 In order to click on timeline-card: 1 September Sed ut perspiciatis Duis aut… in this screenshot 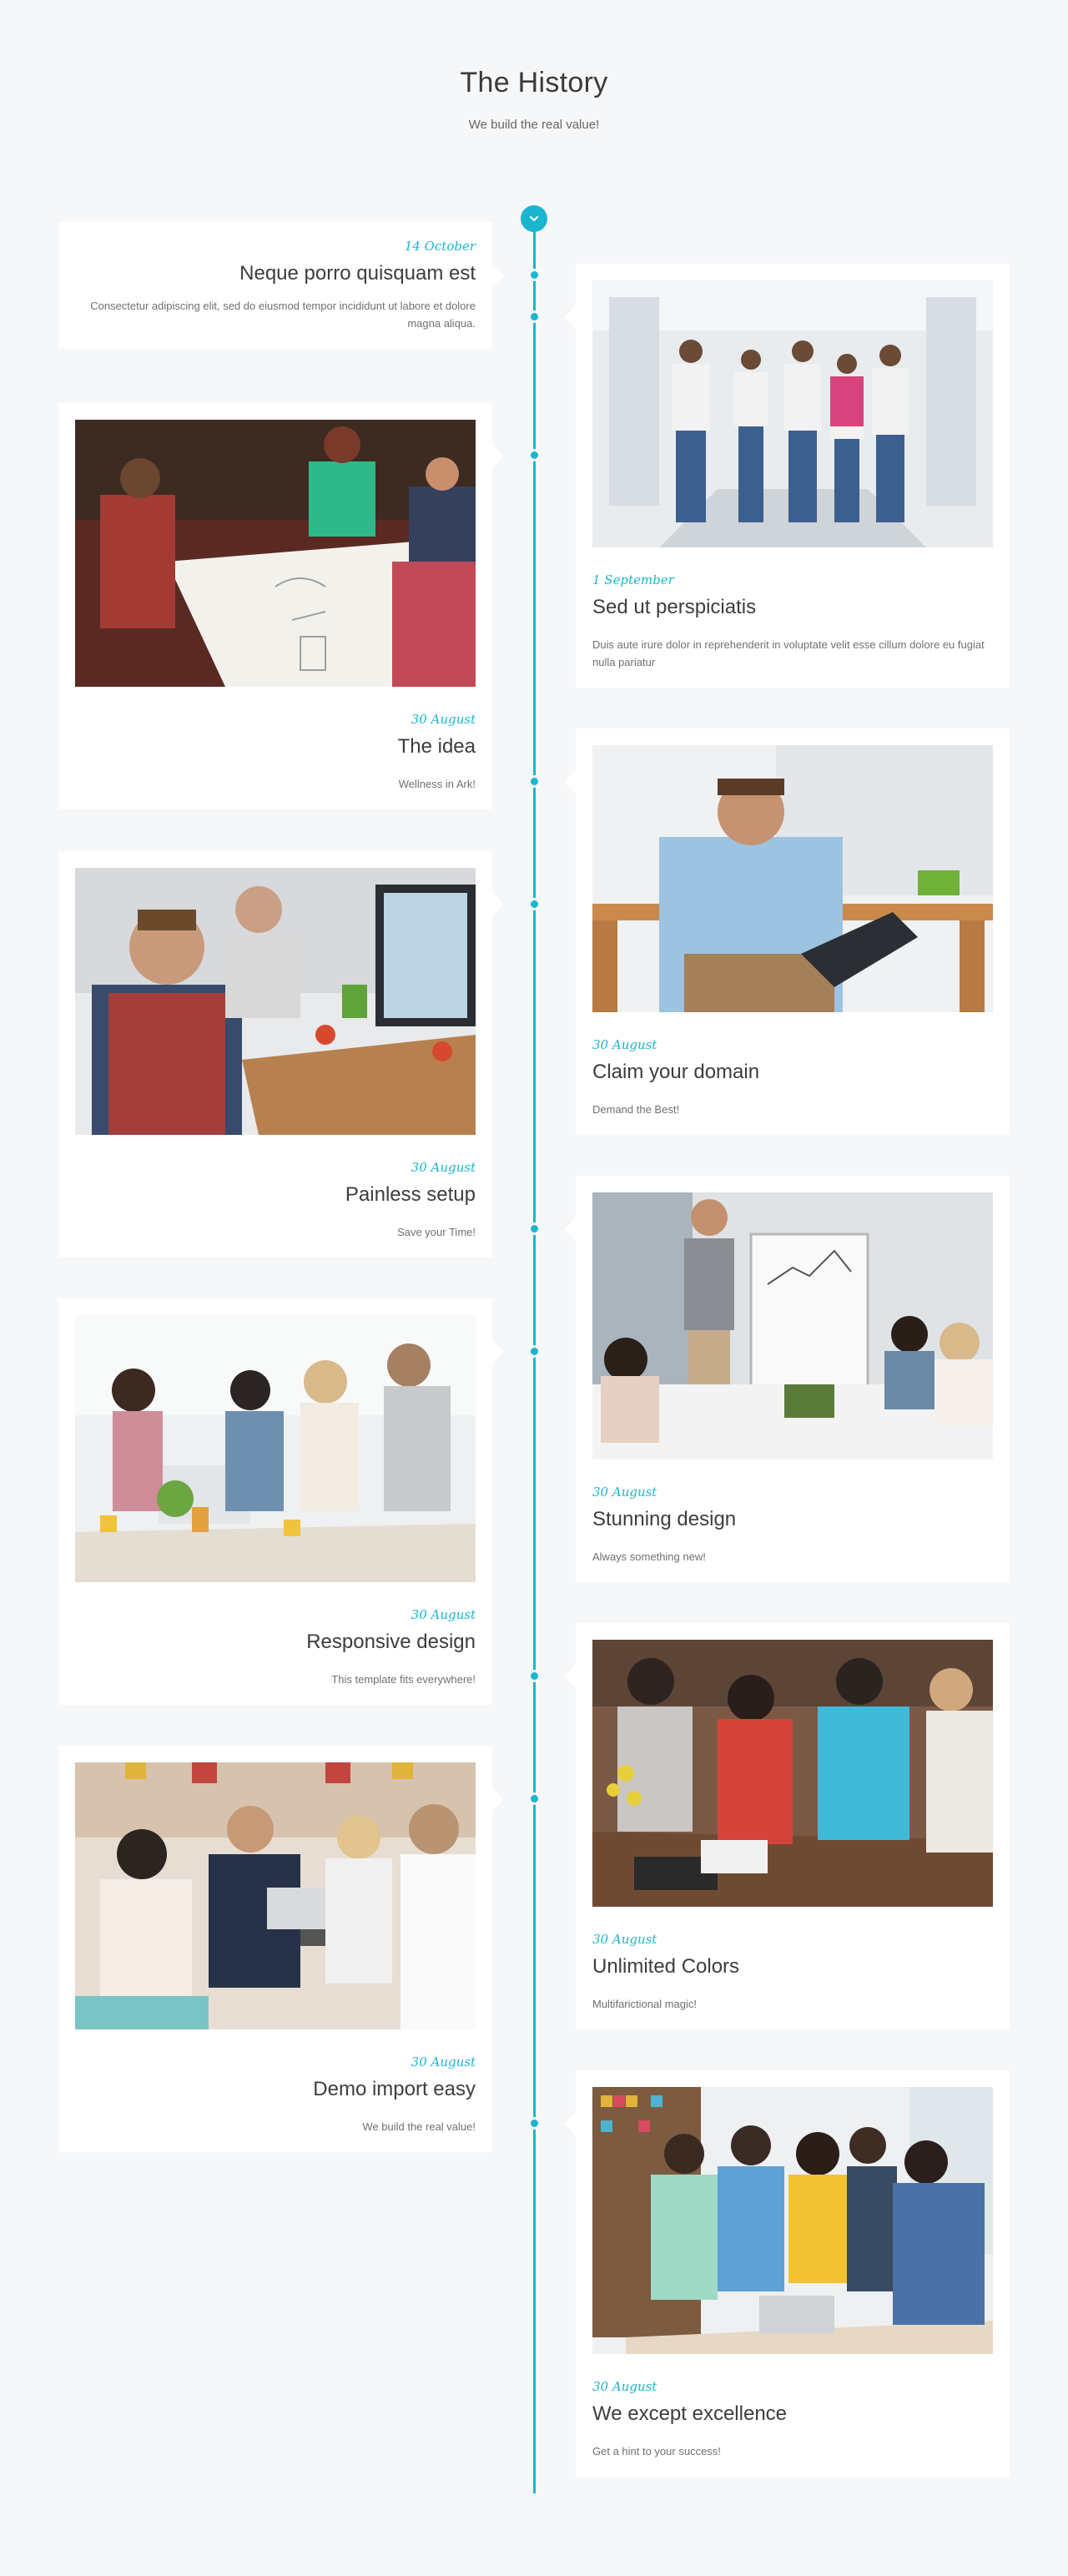, I will do `click(787, 476)`.